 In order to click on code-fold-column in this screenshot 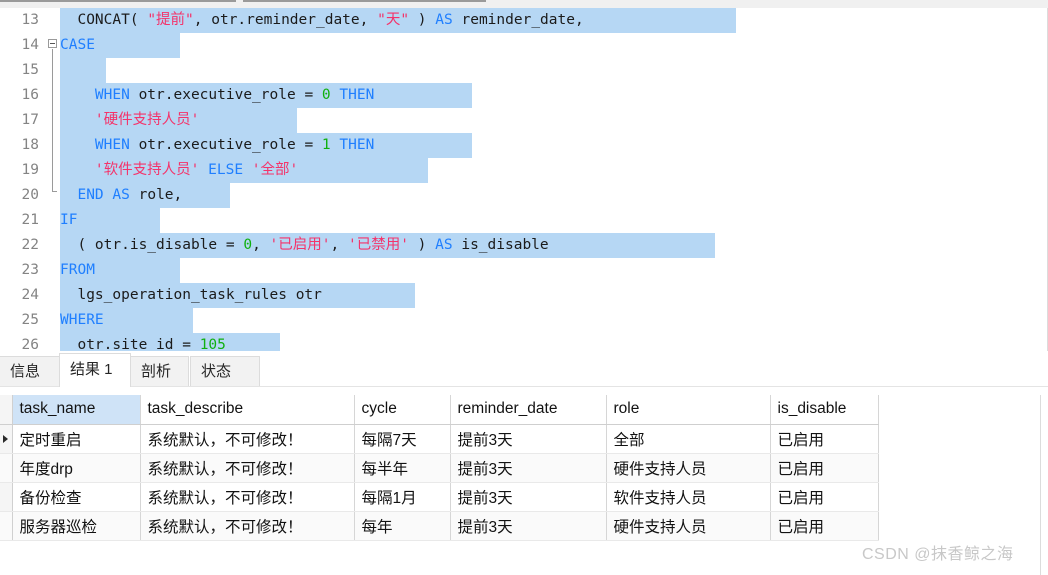, I will do `click(53, 179)`.